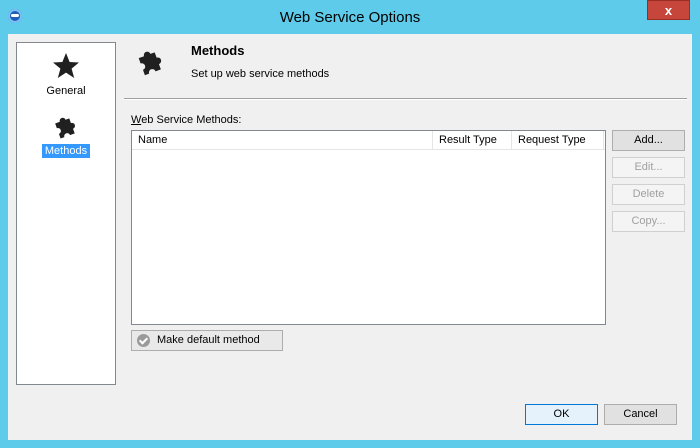  I want to click on page-title: Methods, so click(218, 50).